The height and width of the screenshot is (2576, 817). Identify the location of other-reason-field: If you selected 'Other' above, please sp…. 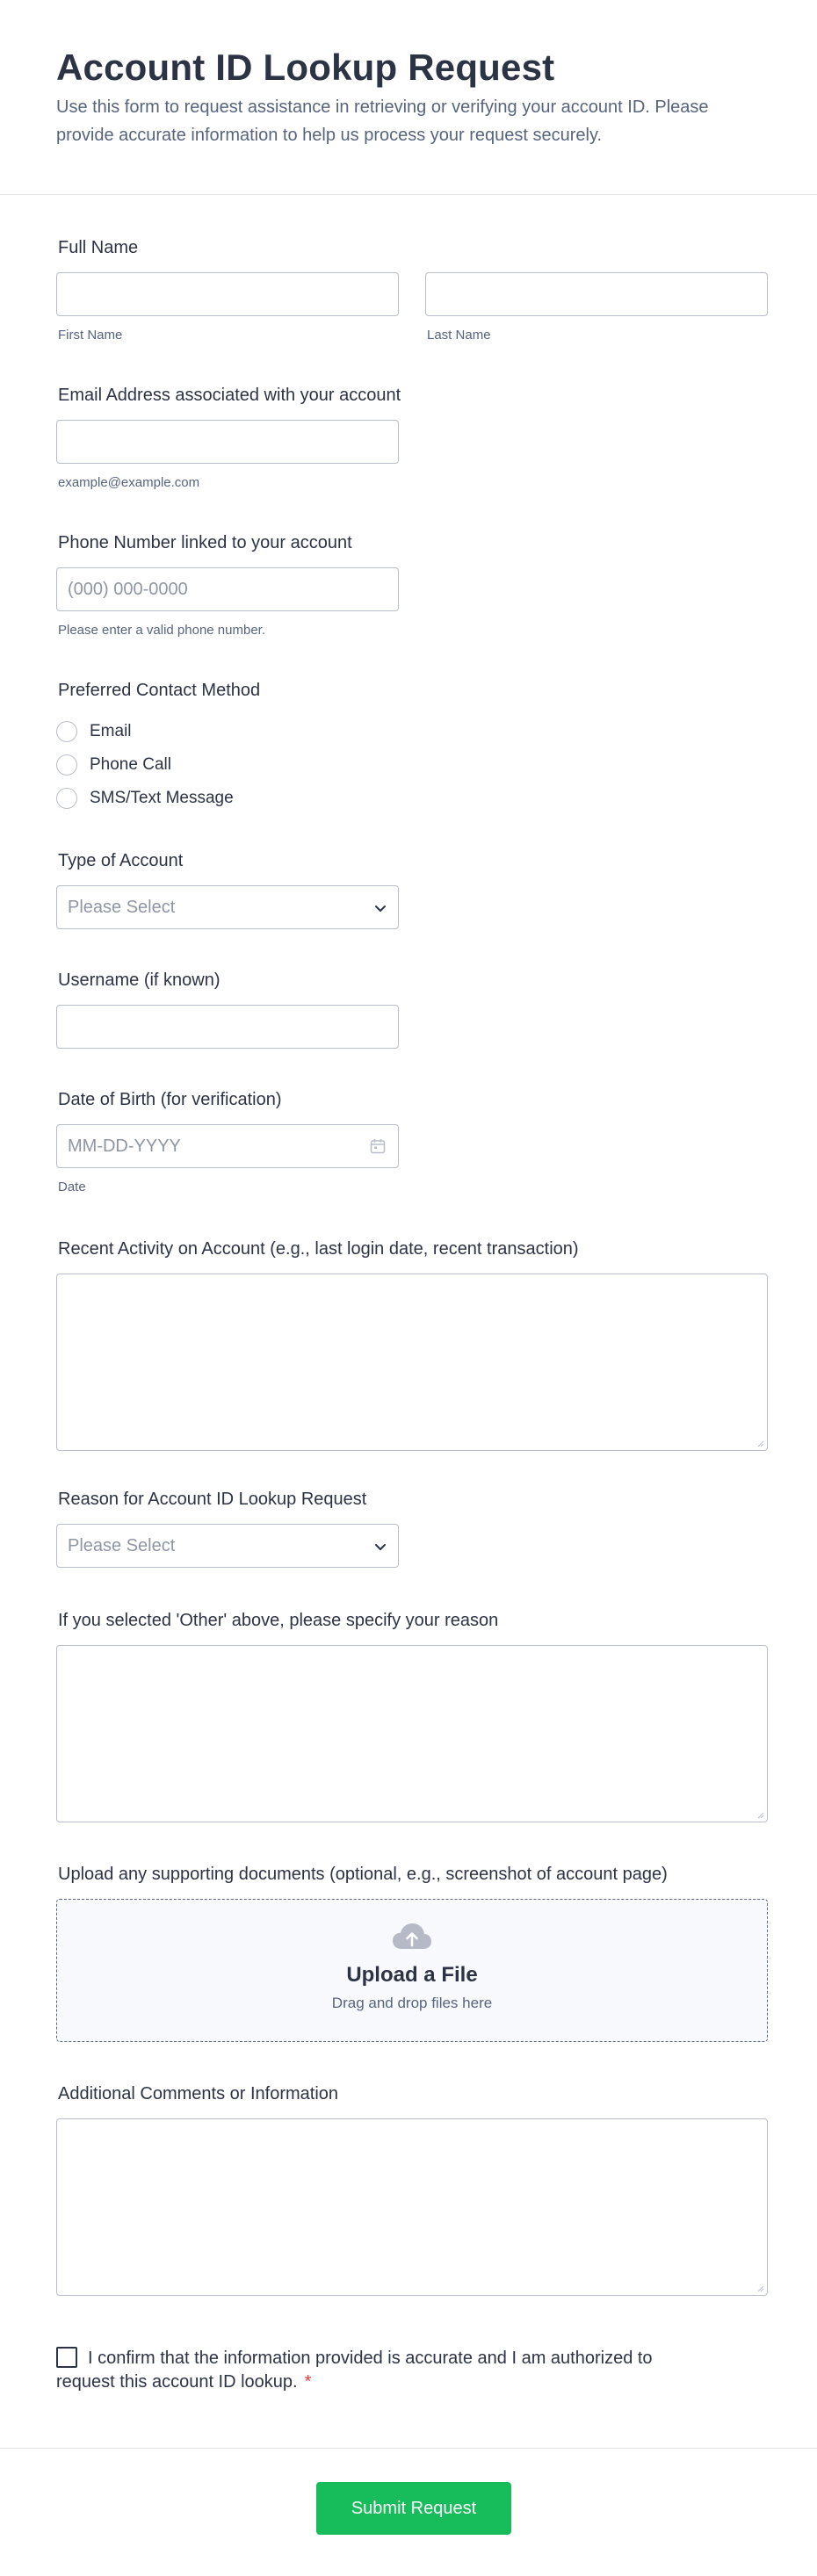
(412, 1715).